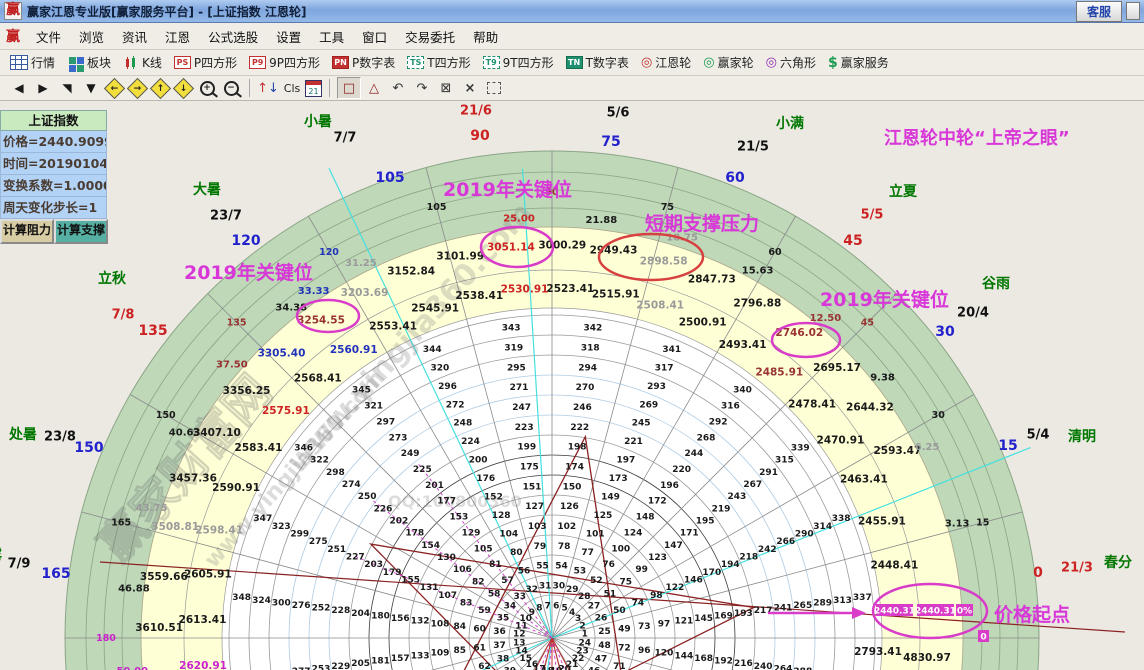 The image size is (1144, 670). I want to click on draw-triangle-tool: △, so click(374, 88).